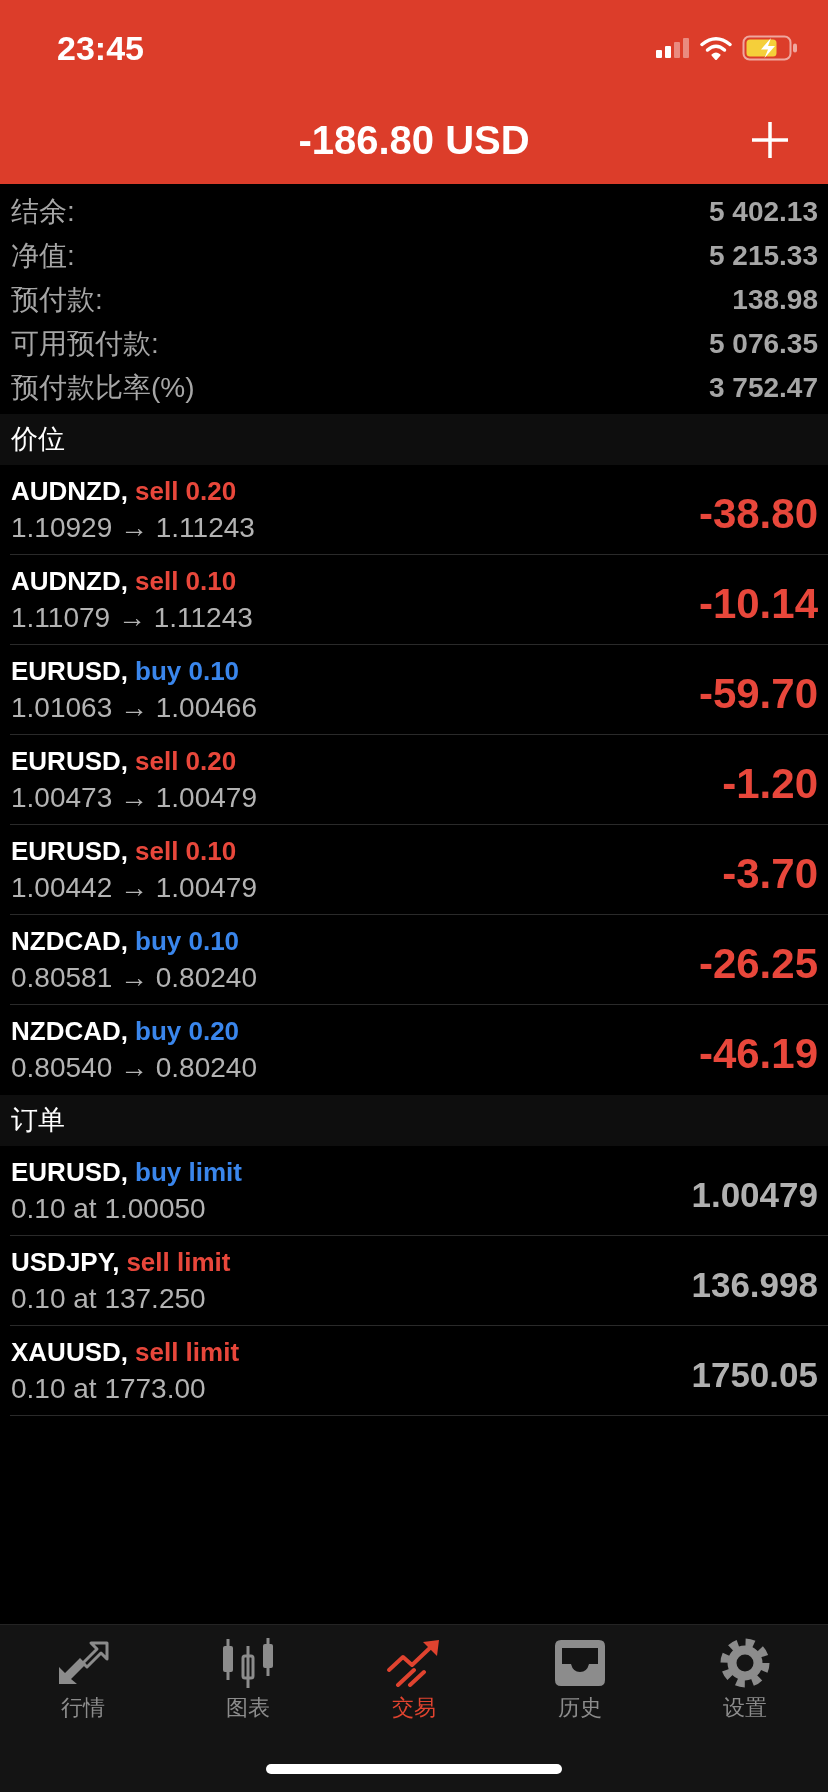  What do you see at coordinates (69, 1351) in the screenshot?
I see `symbol-text: XAUUSD,` at bounding box center [69, 1351].